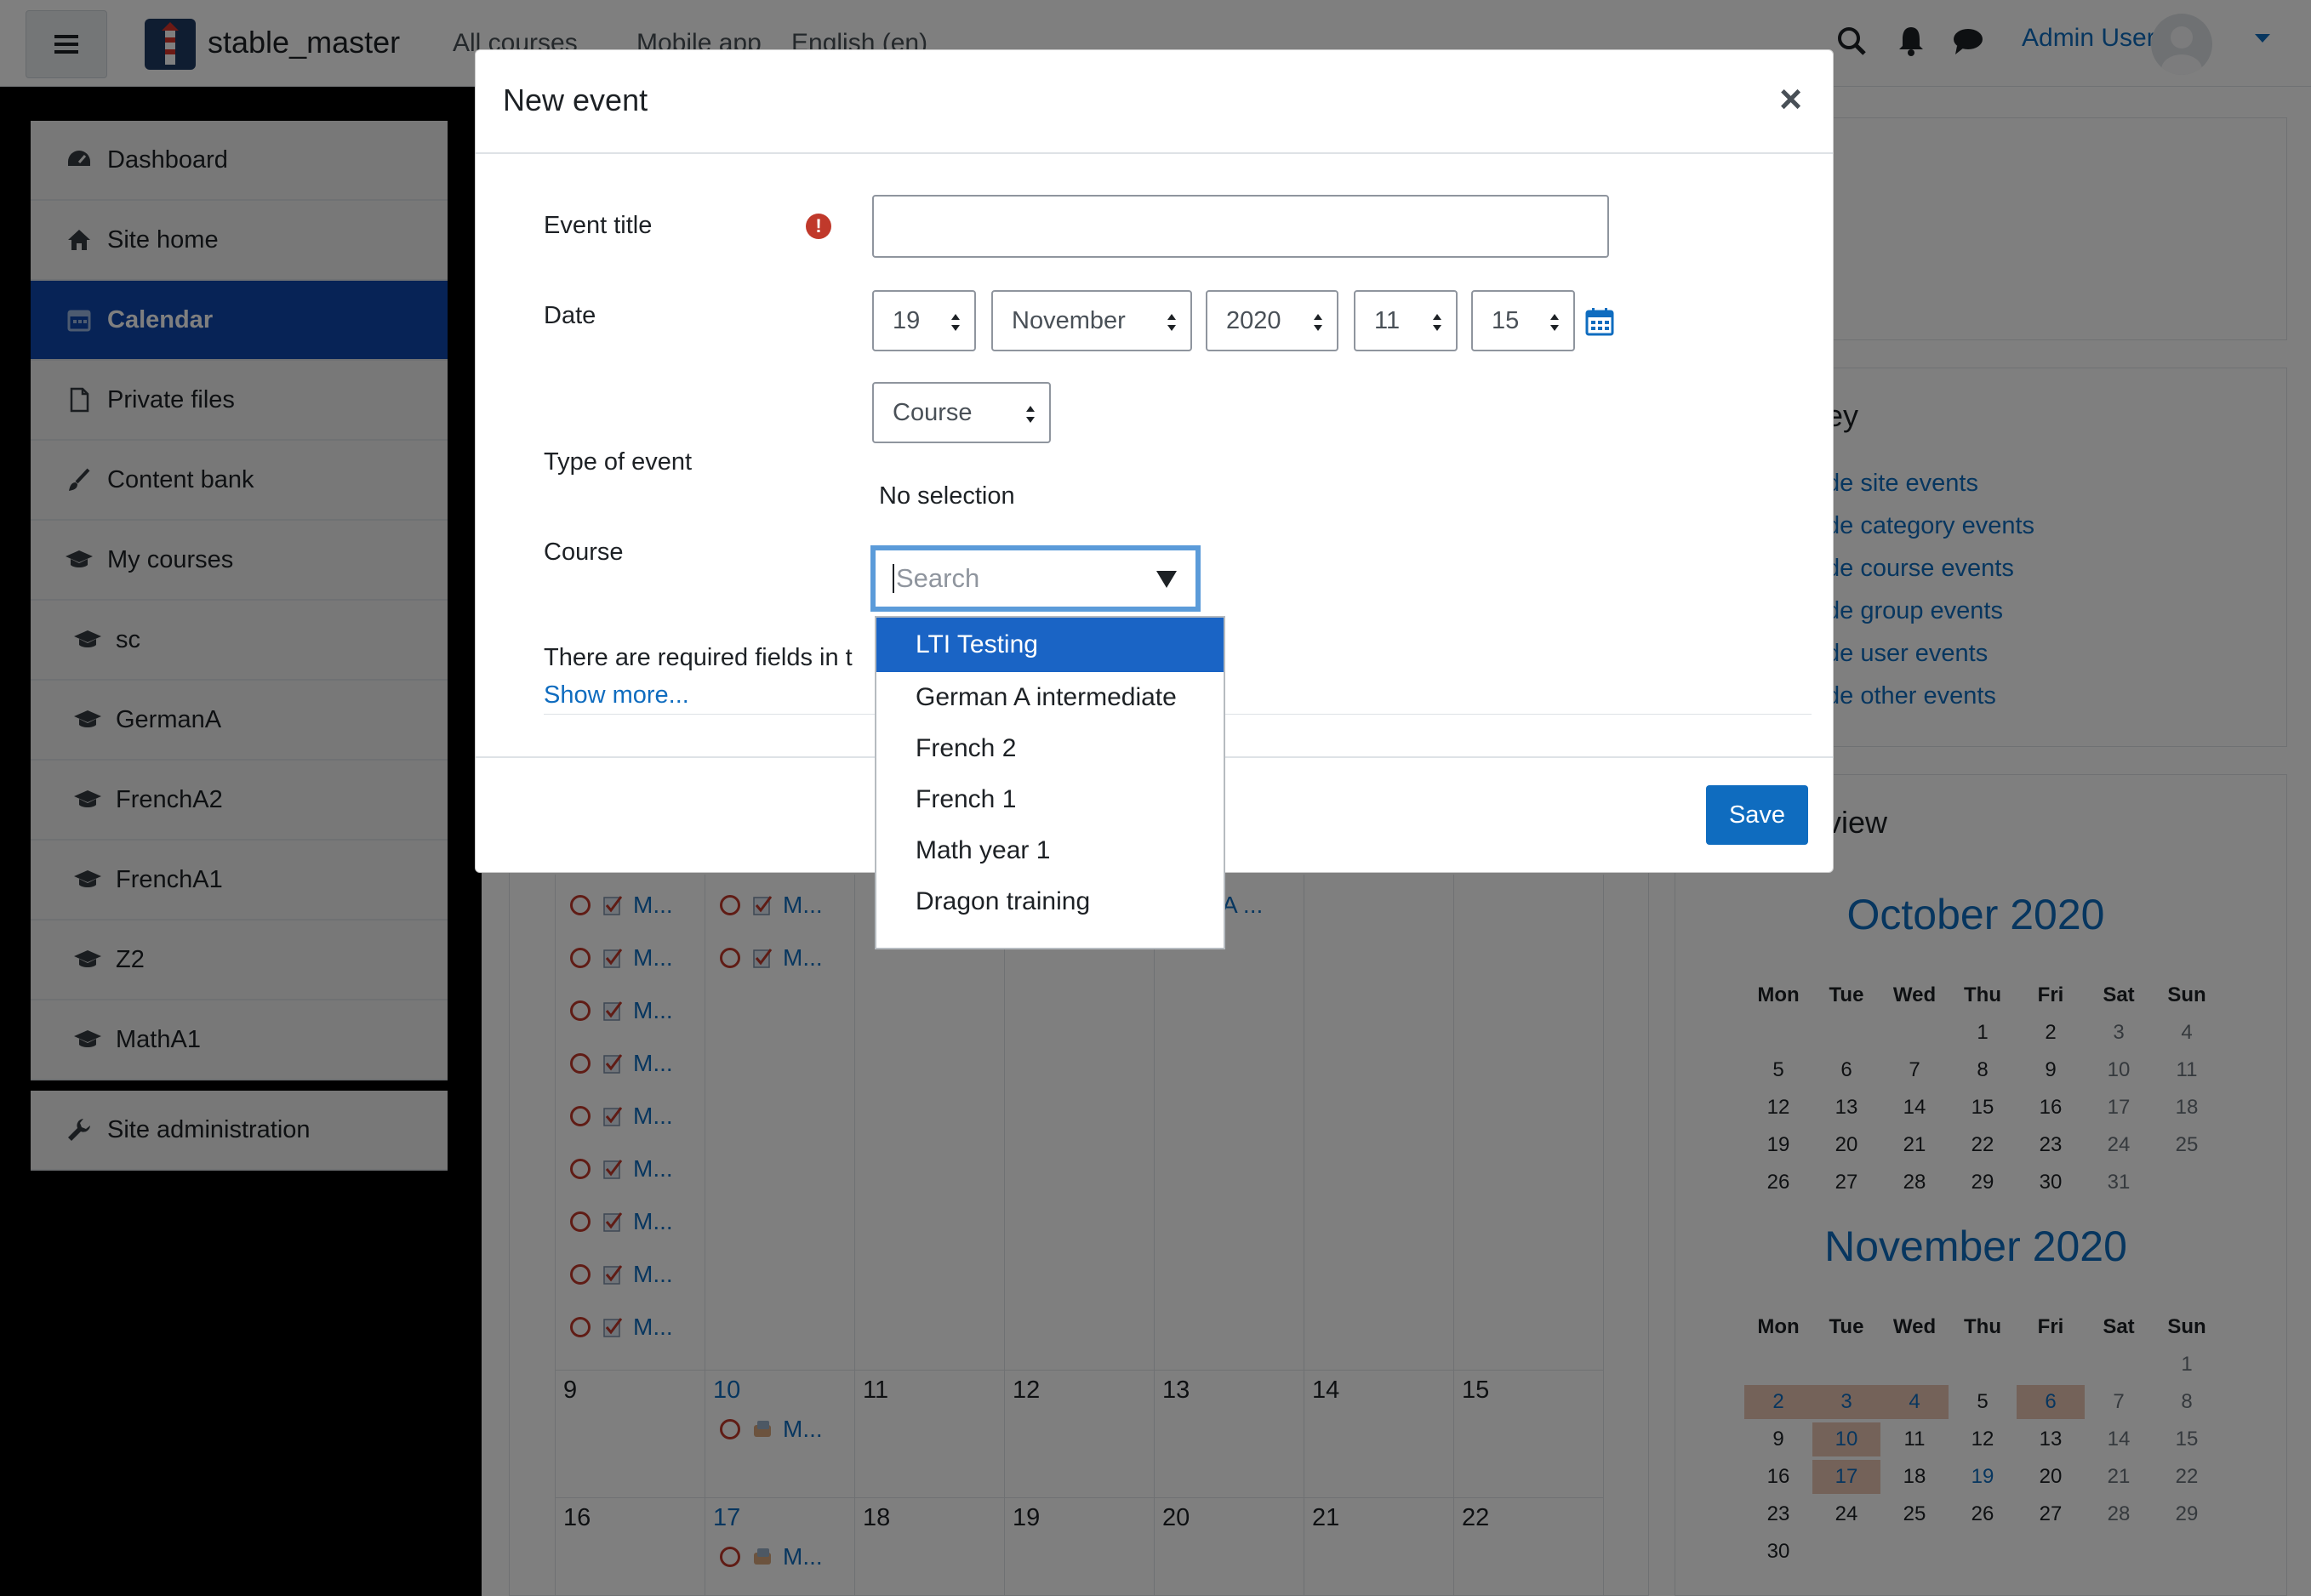 The height and width of the screenshot is (1596, 2311). Describe the element at coordinates (1050, 698) in the screenshot. I see `course-option-german-a-intermediate: German A intermediate` at that location.